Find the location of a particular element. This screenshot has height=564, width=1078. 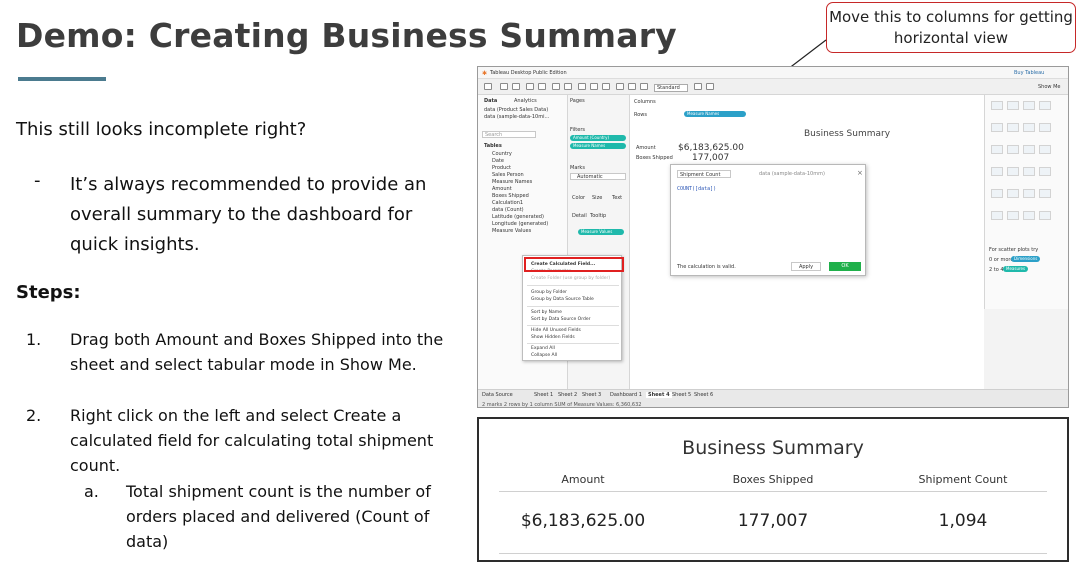

pages-shelf: Pages is located at coordinates (577, 101).